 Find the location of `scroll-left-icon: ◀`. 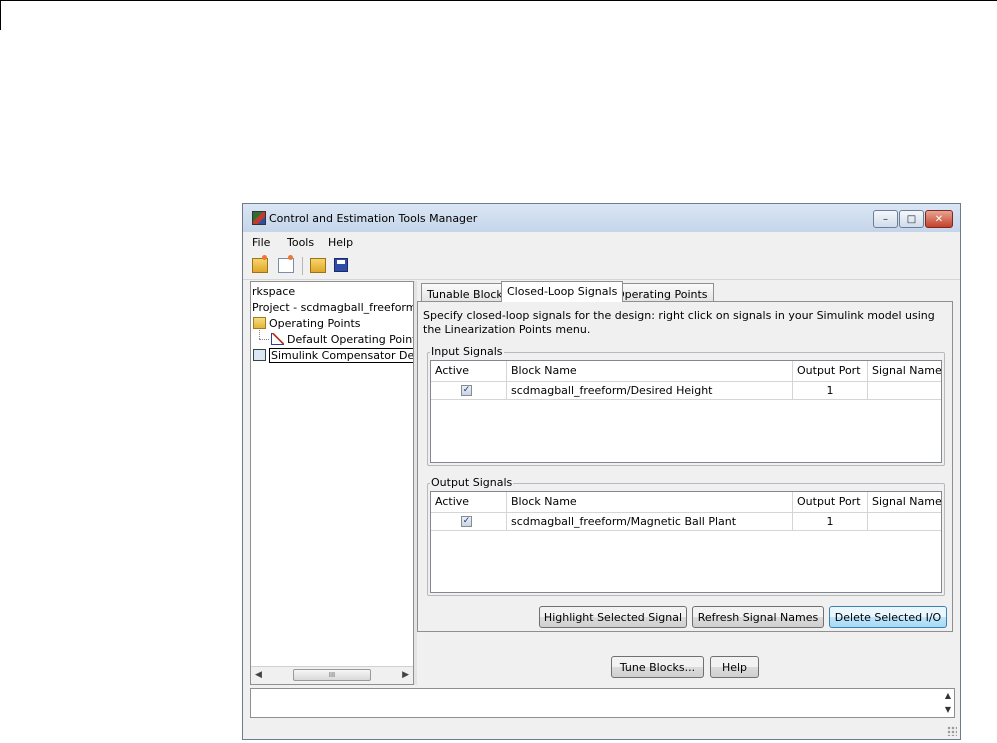

scroll-left-icon: ◀ is located at coordinates (258, 675).